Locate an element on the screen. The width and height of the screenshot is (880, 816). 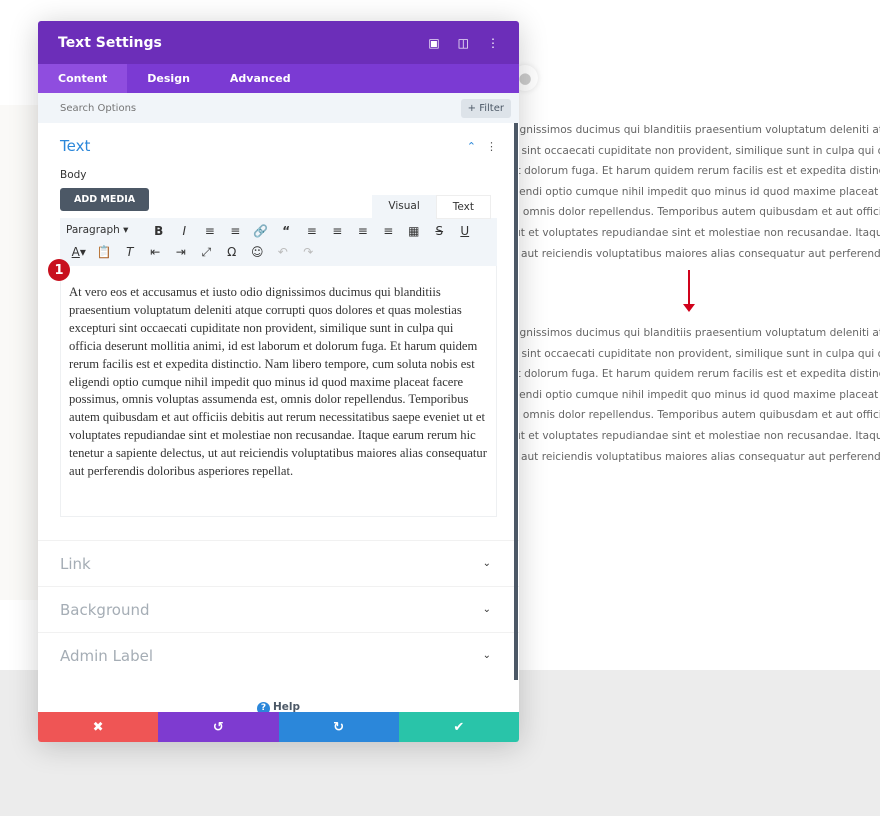
paste-text-icon: 📋 is located at coordinates (105, 252).